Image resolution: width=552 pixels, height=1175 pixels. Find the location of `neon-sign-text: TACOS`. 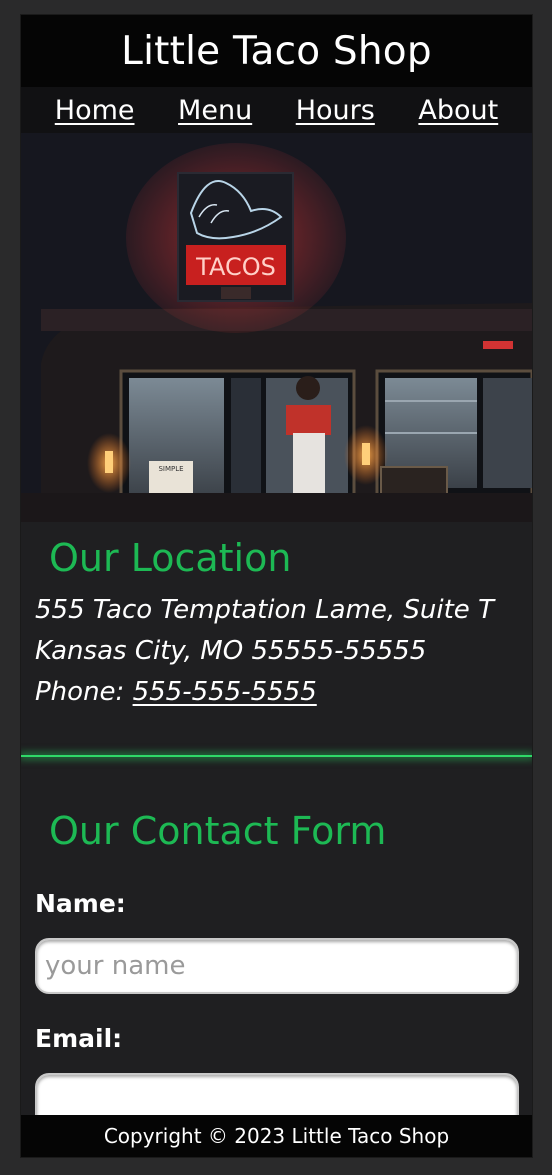

neon-sign-text: TACOS is located at coordinates (235, 267).